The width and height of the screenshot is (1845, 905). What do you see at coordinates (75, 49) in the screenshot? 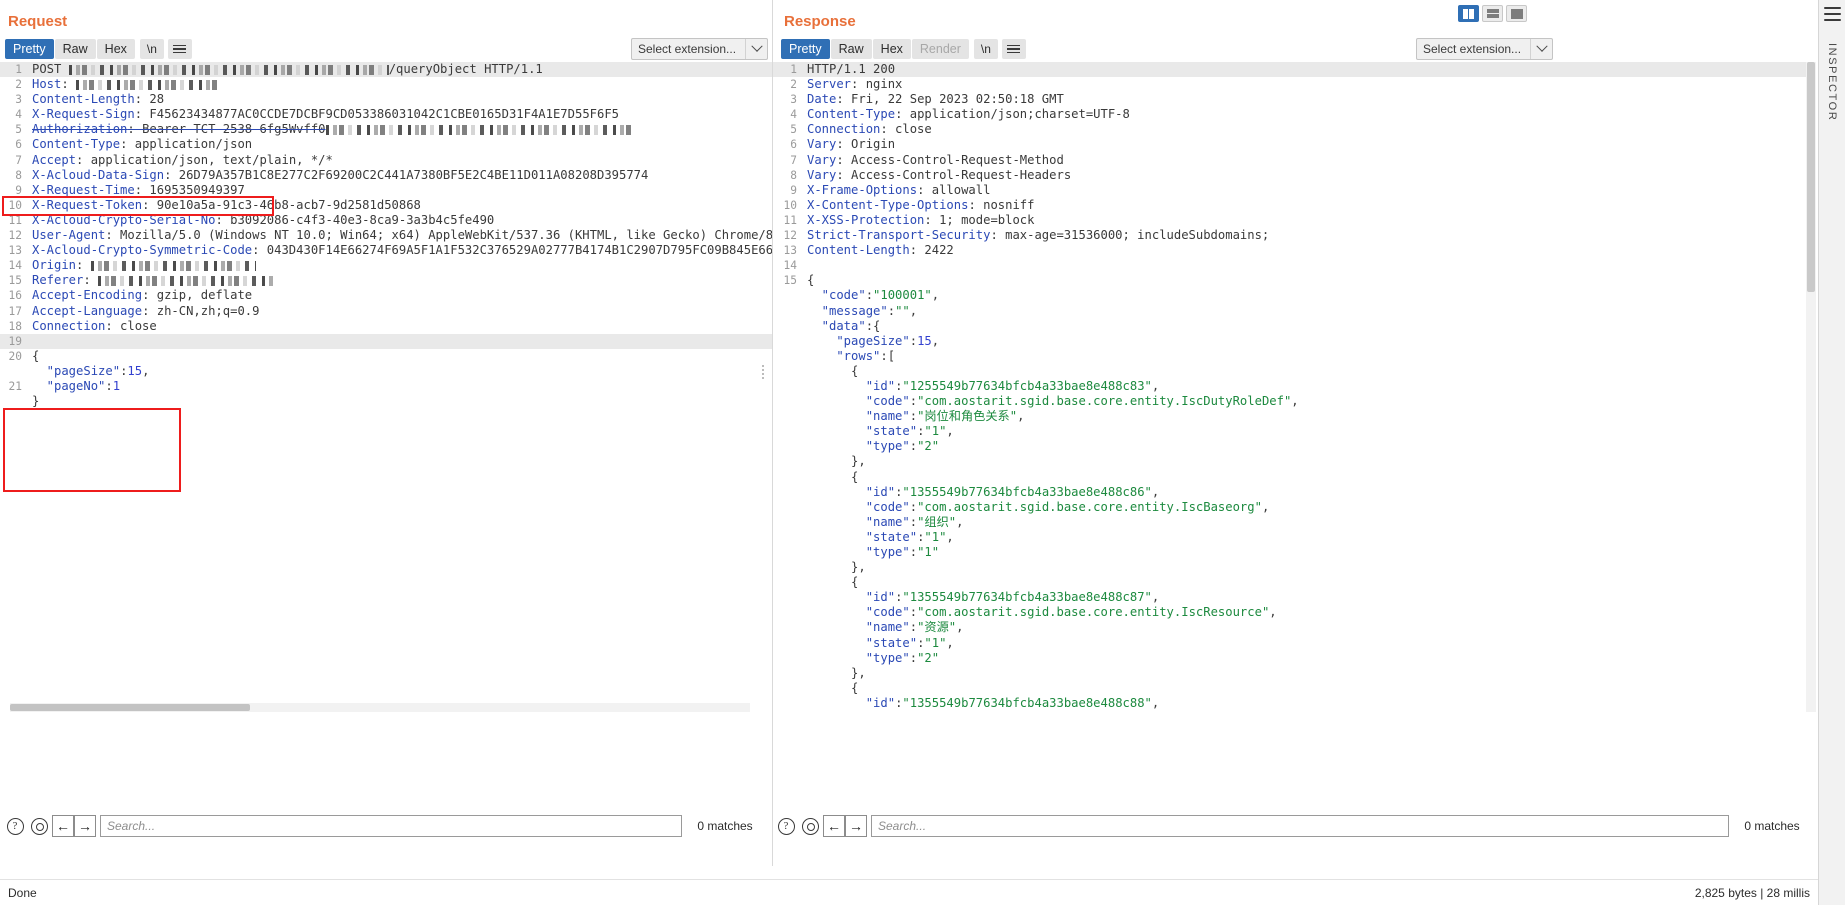
I see `request-tab-raw: Raw` at bounding box center [75, 49].